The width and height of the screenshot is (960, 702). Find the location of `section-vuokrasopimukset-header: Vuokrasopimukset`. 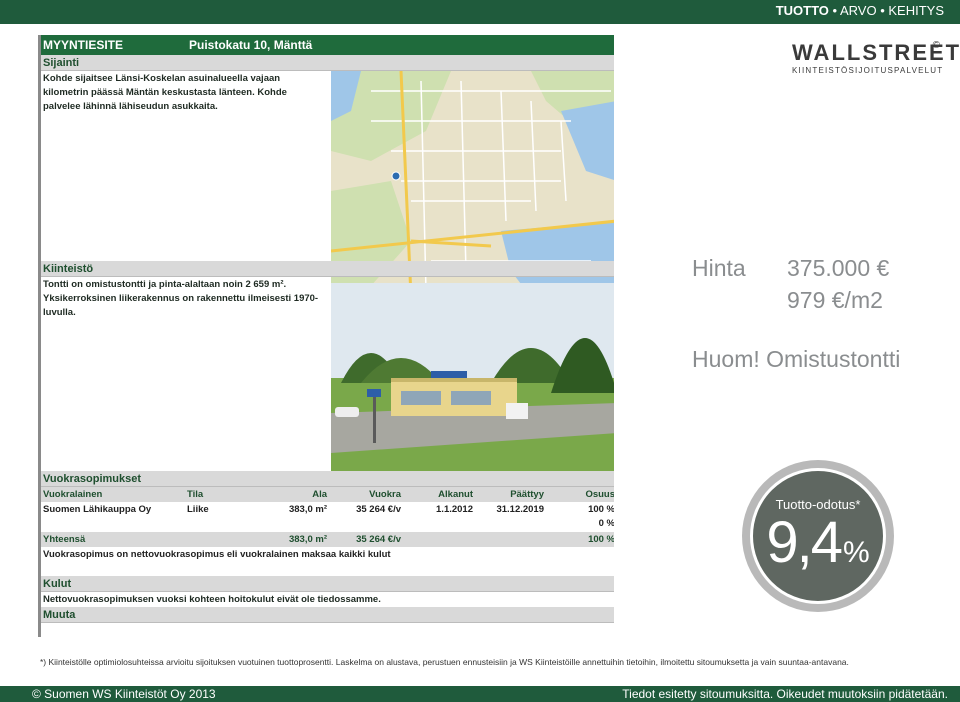

section-vuokrasopimukset-header: Vuokrasopimukset is located at coordinates (327, 479).